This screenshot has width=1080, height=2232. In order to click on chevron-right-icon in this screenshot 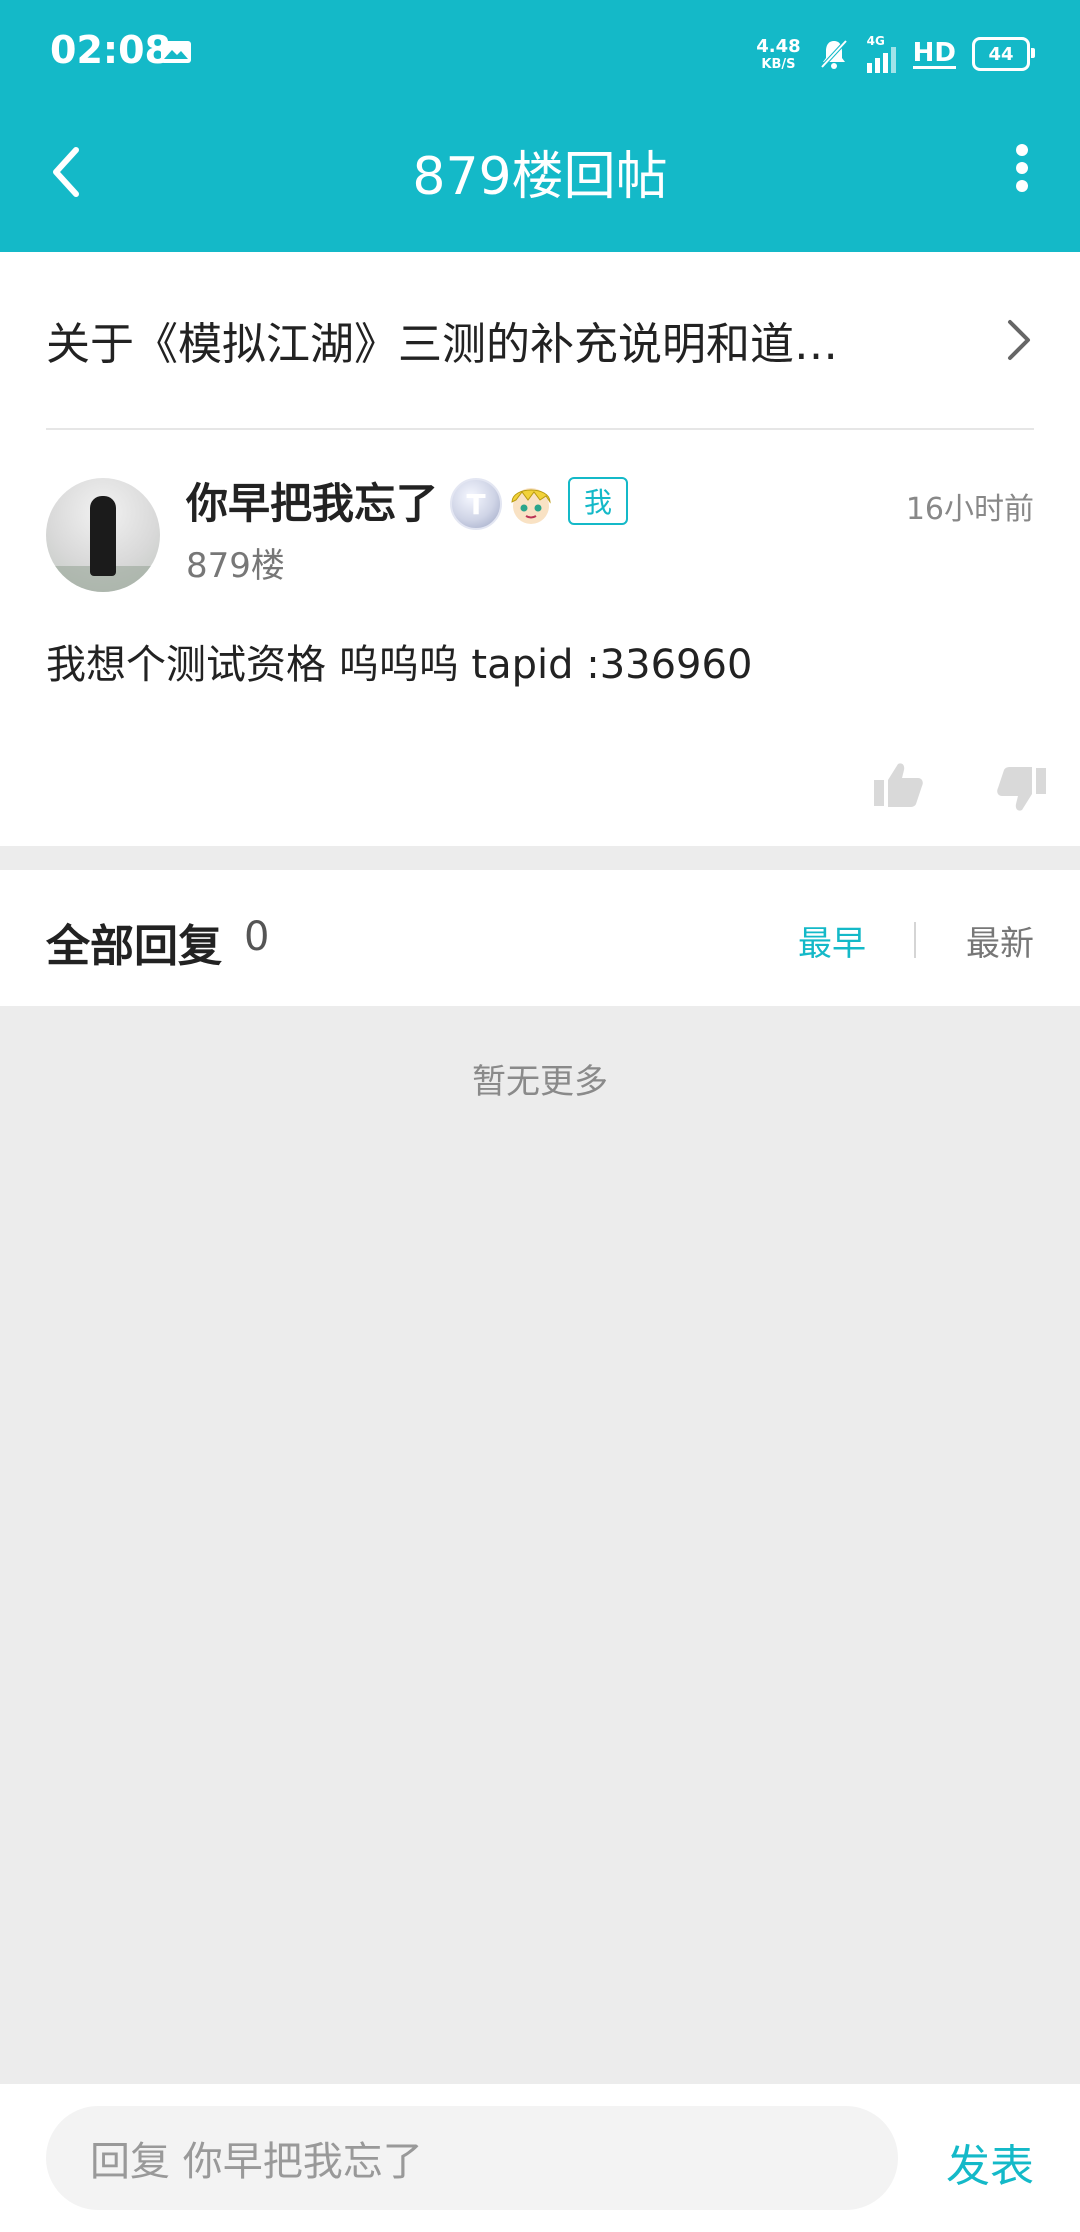, I will do `click(1019, 340)`.